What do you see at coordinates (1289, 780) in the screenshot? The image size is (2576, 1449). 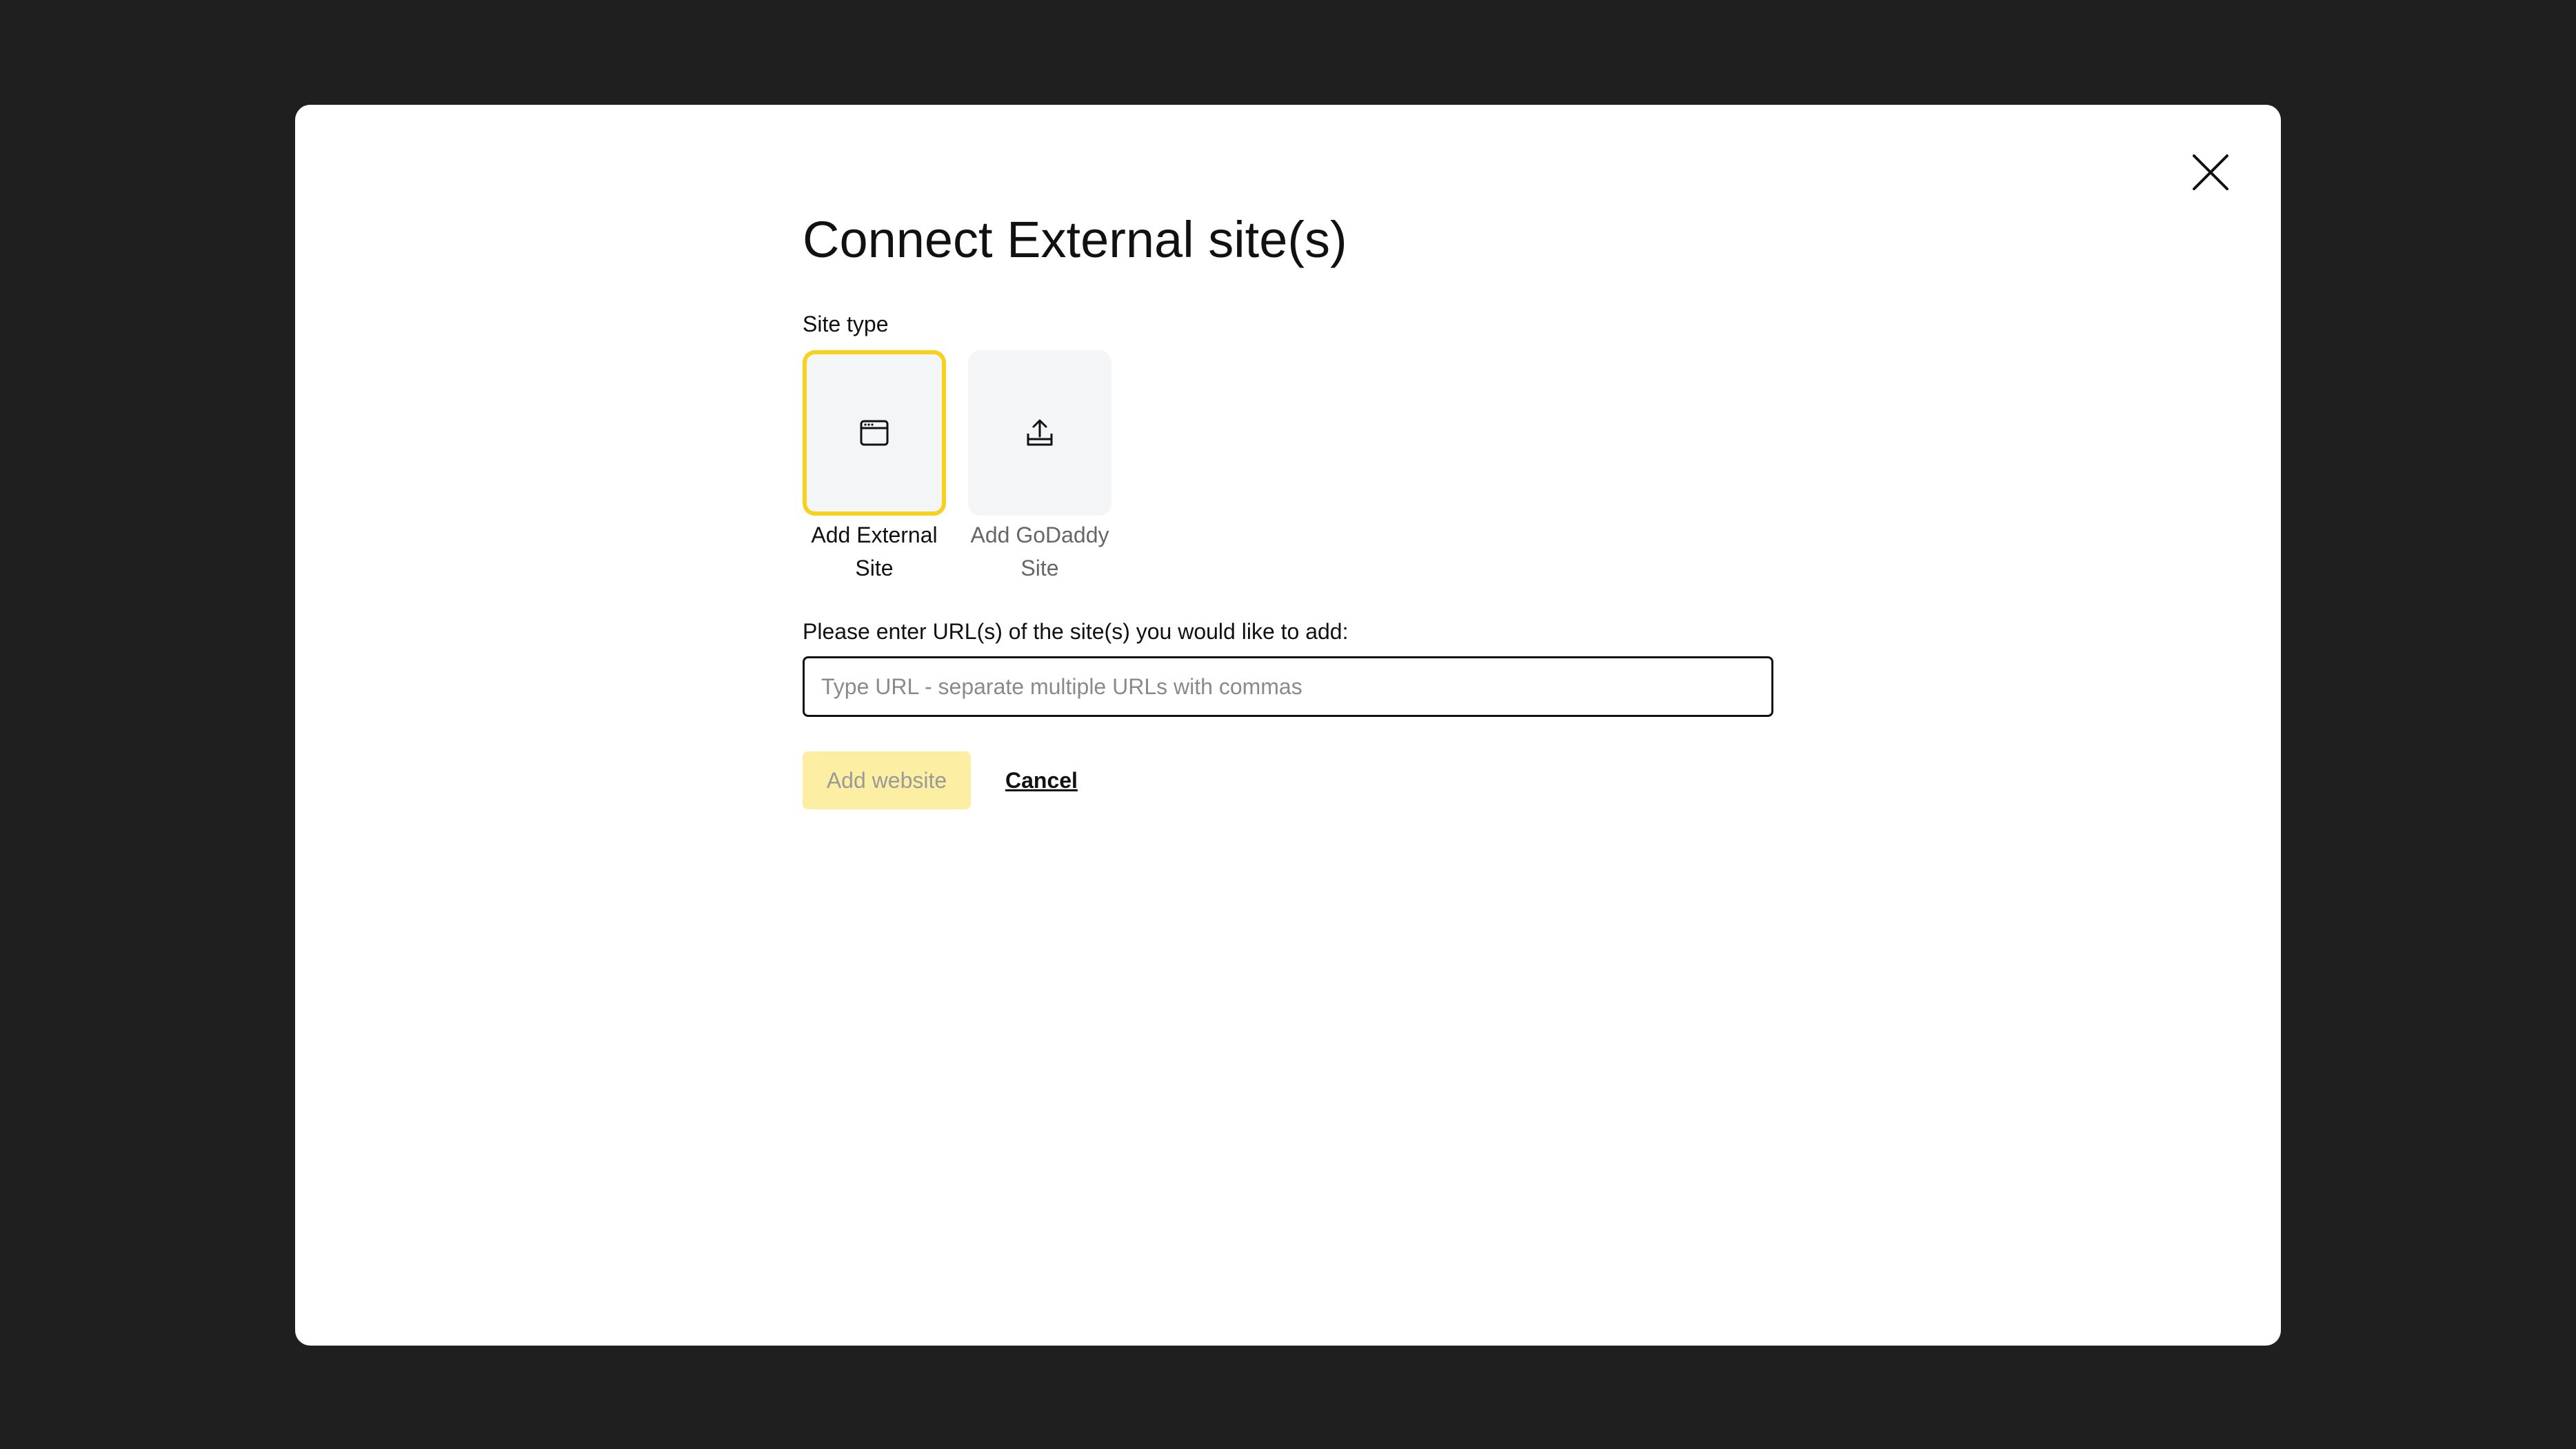 I see `dialog-actions: Add website Cancel` at bounding box center [1289, 780].